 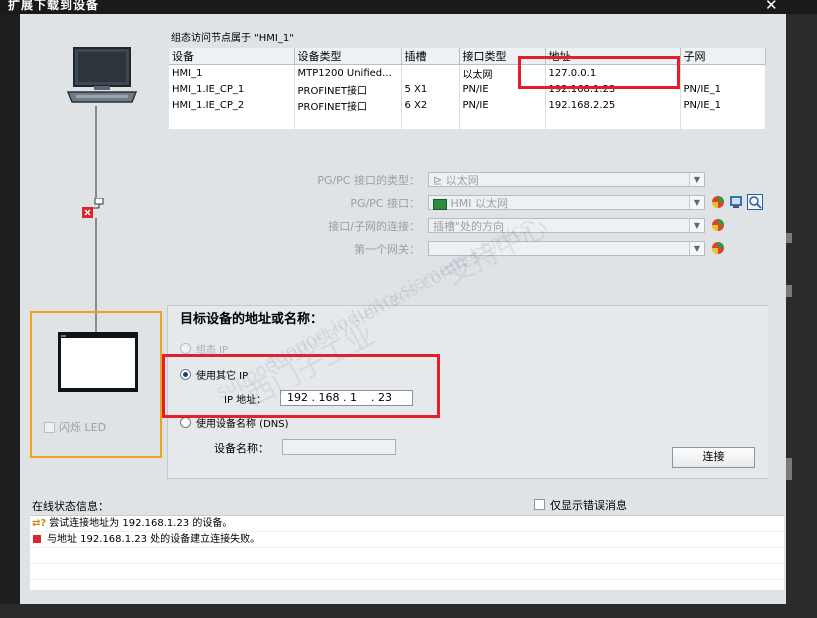 I want to click on first-gateway-select: ▼, so click(x=566, y=248).